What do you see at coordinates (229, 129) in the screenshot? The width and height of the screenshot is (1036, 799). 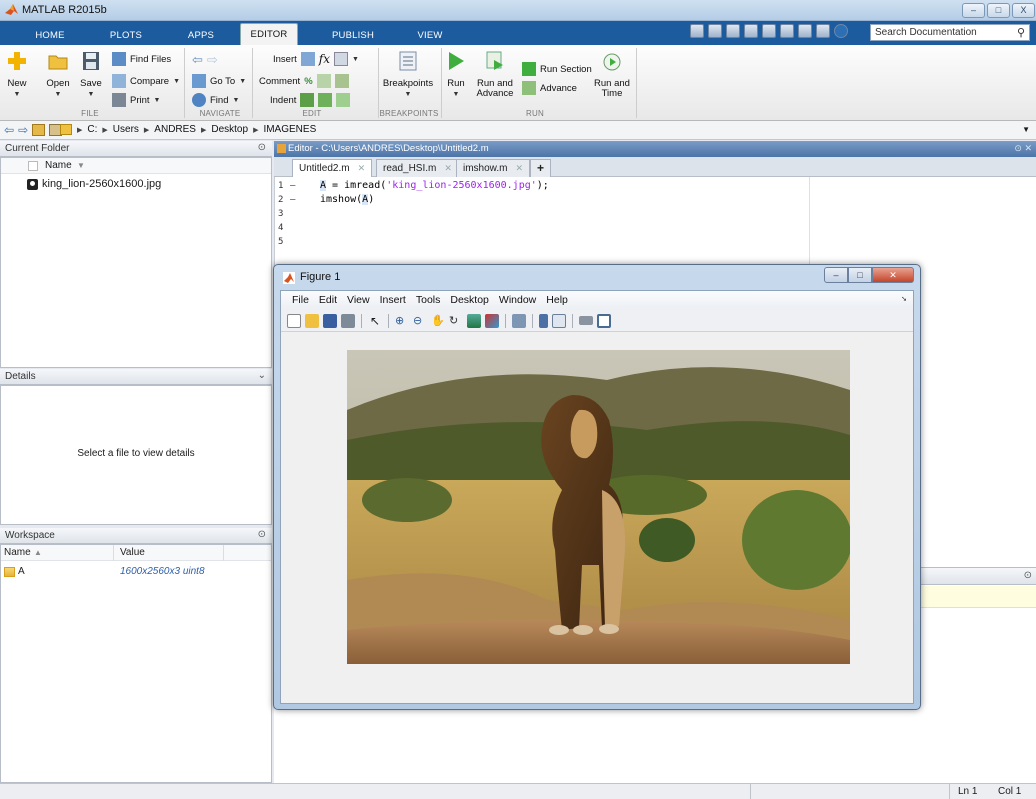 I see `breadcrumb-desktop: Desktop` at bounding box center [229, 129].